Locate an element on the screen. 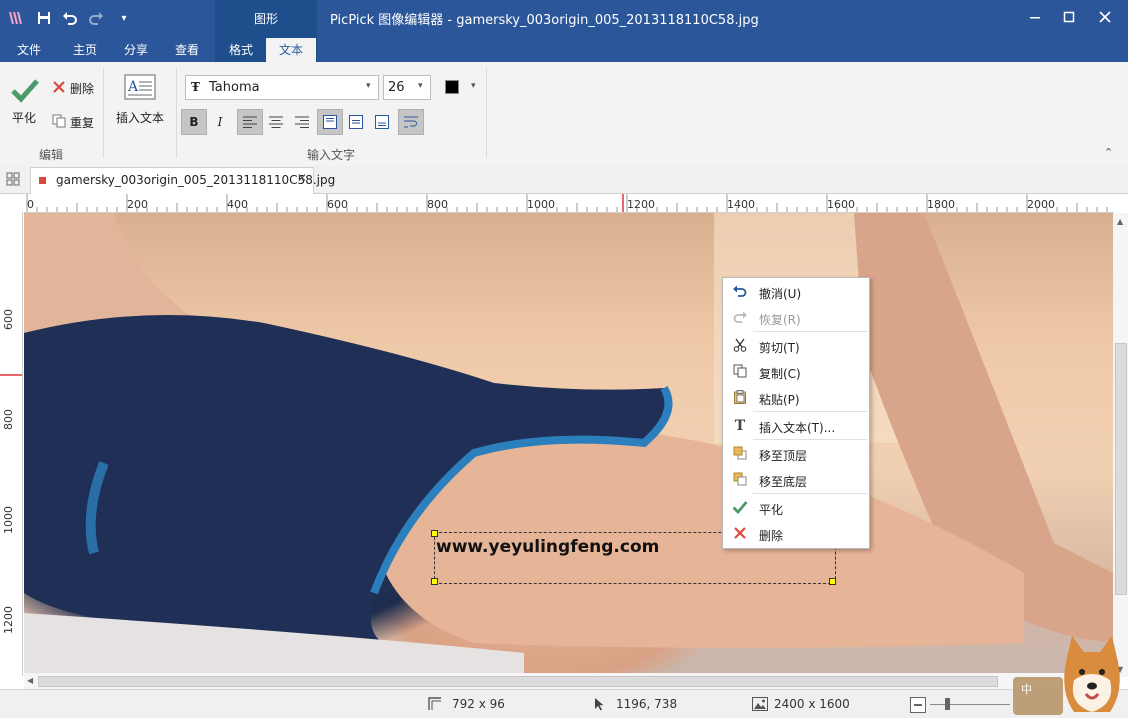 This screenshot has width=1128, height=720. vertical-scrollbar: ▲ ▼ is located at coordinates (1120, 445).